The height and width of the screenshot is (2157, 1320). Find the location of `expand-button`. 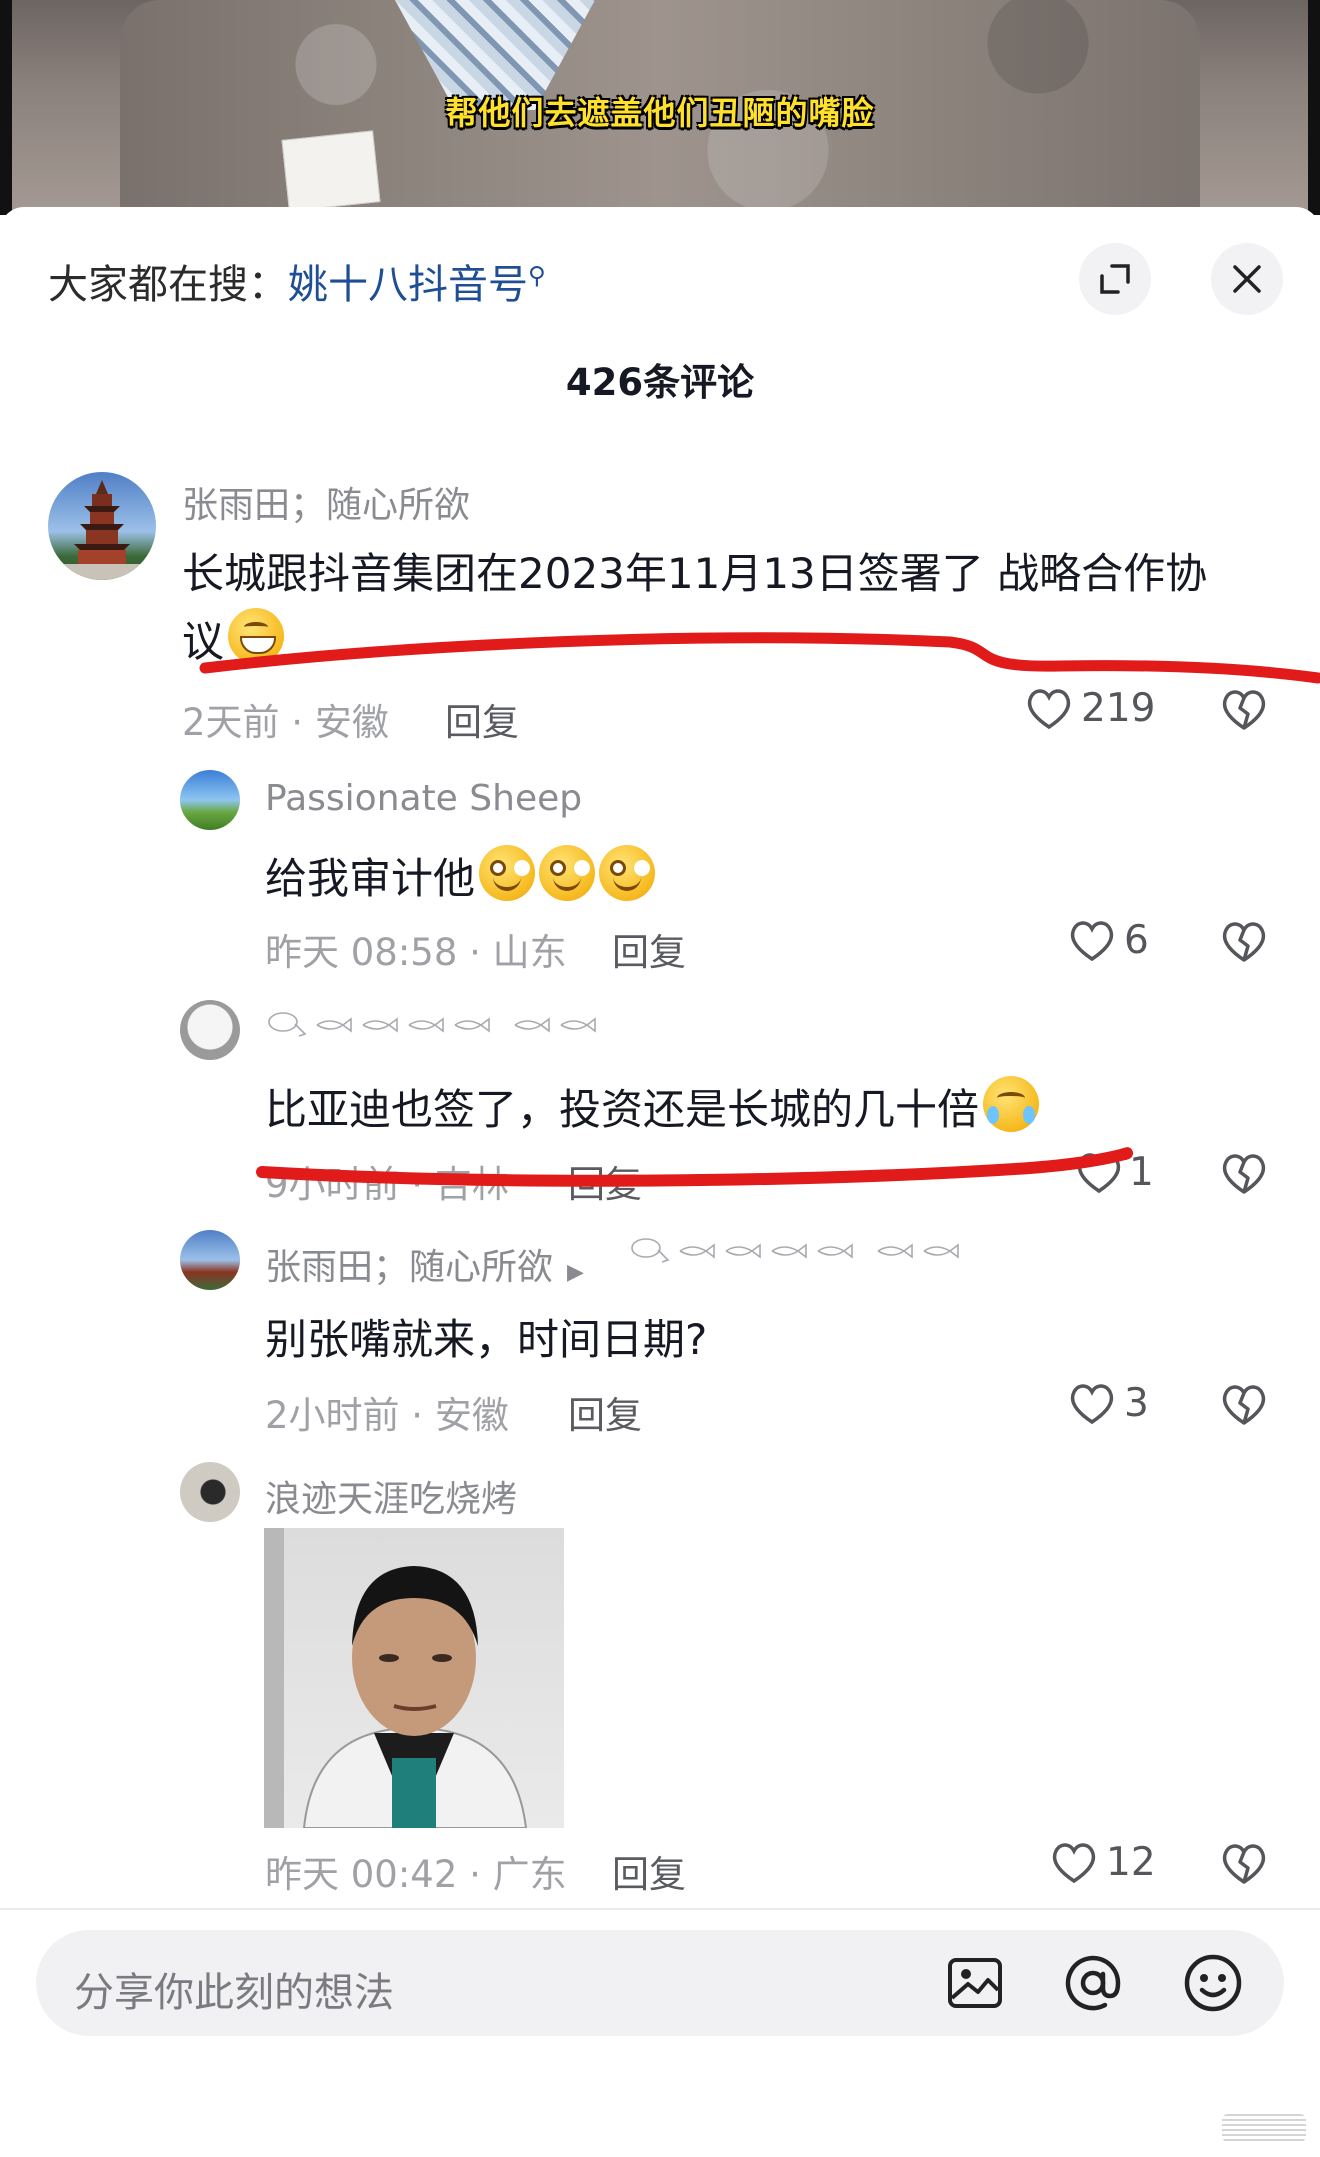

expand-button is located at coordinates (1115, 279).